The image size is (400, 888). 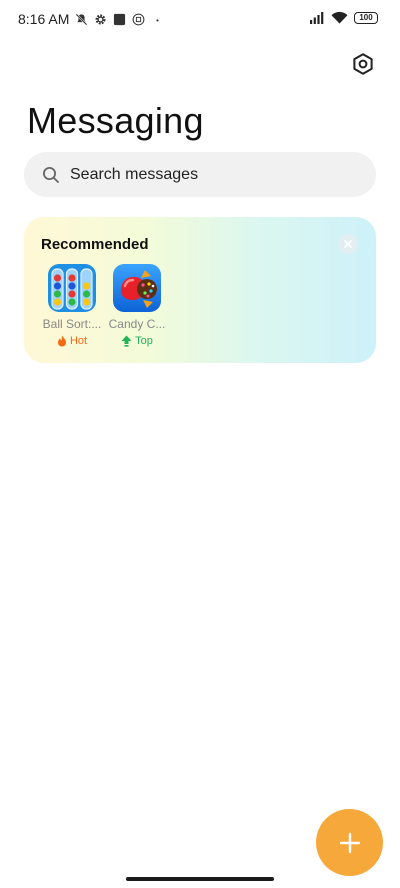 I want to click on sim-icon, so click(x=138, y=19).